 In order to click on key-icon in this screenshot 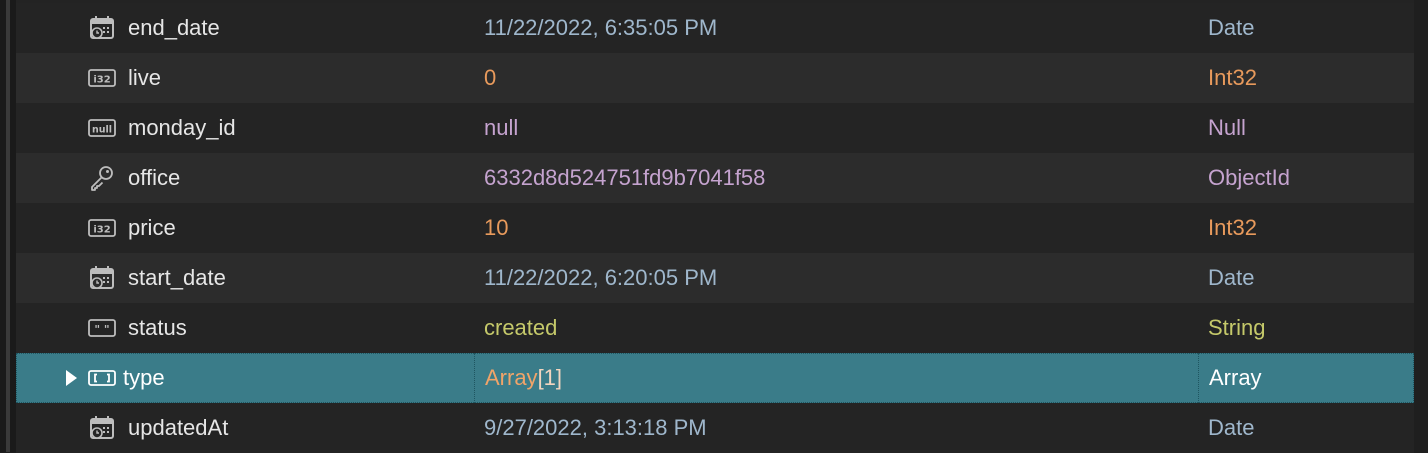, I will do `click(102, 178)`.